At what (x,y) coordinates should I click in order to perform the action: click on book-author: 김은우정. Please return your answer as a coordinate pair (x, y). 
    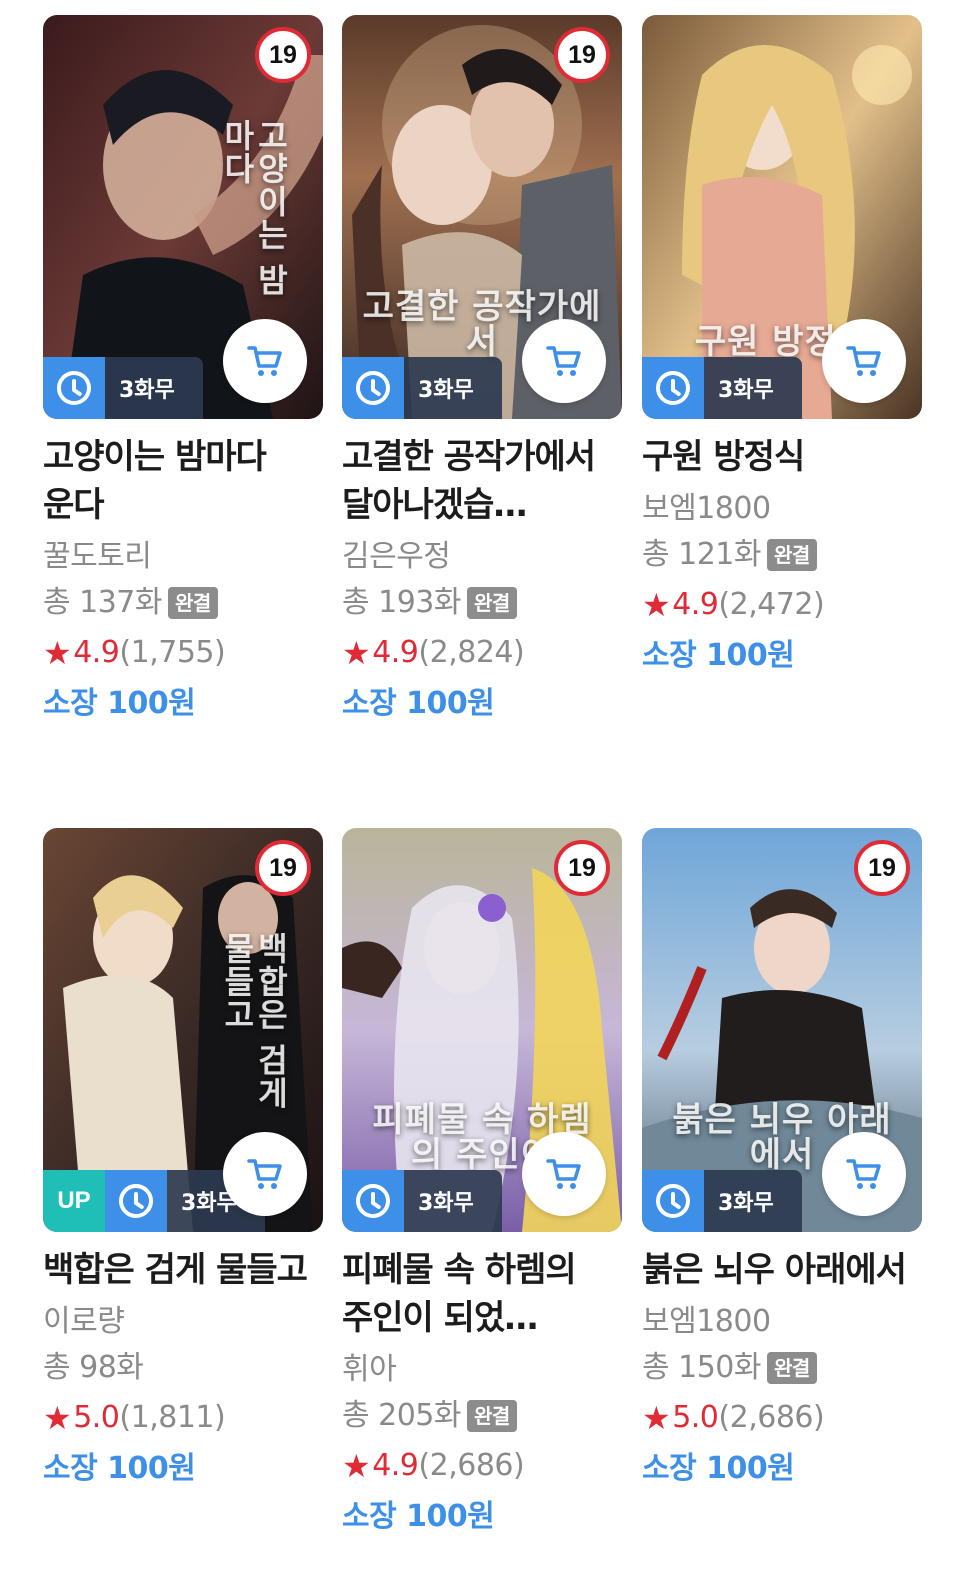
    Looking at the image, I should click on (396, 556).